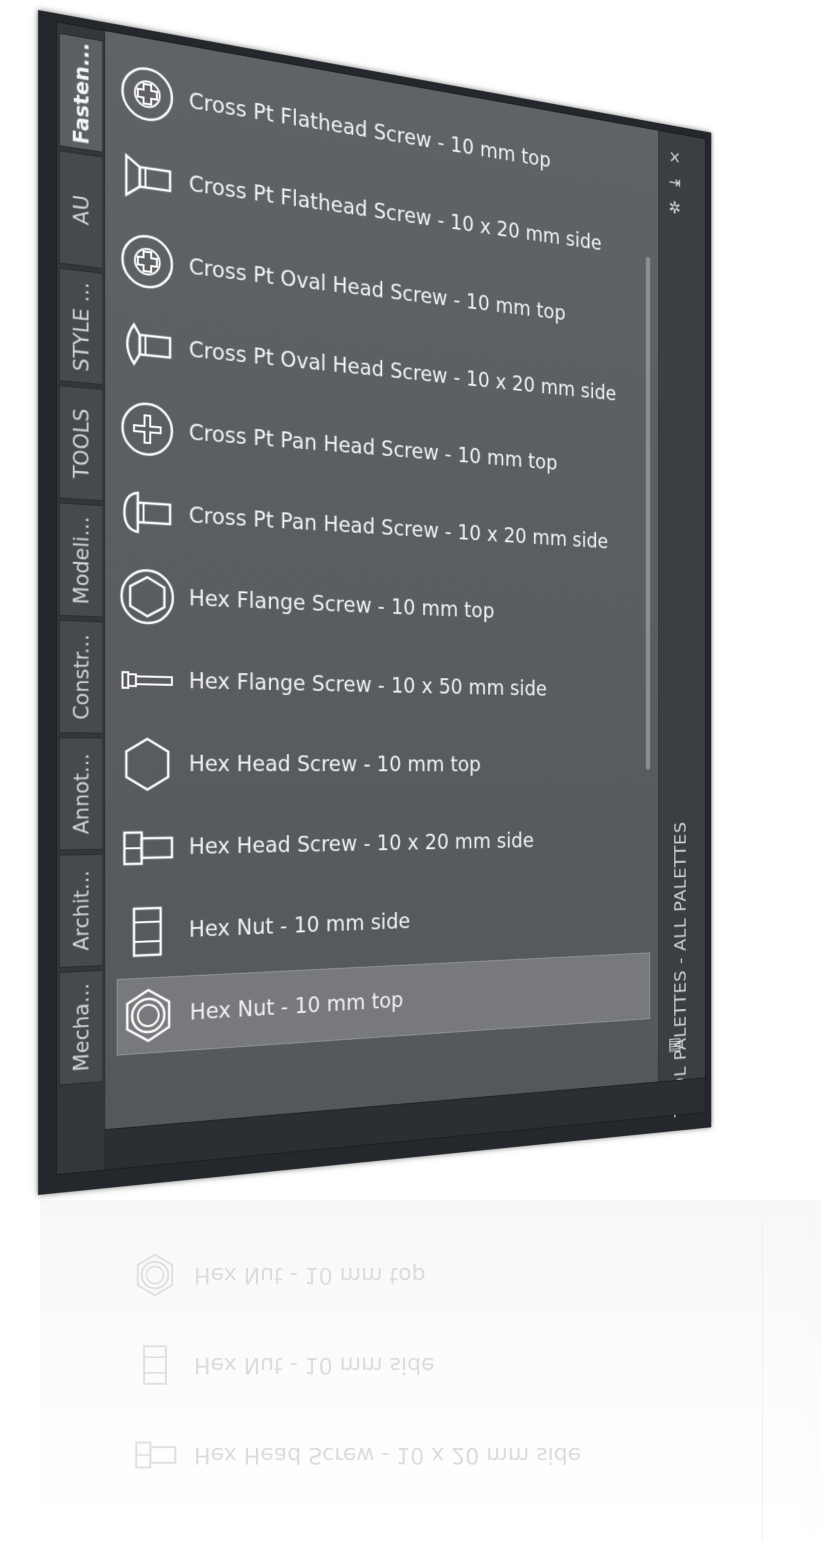 Image resolution: width=821 pixels, height=1547 pixels. Describe the element at coordinates (361, 844) in the screenshot. I see `tool-label: Hex Head Screw - 10 x 20 mm side` at that location.